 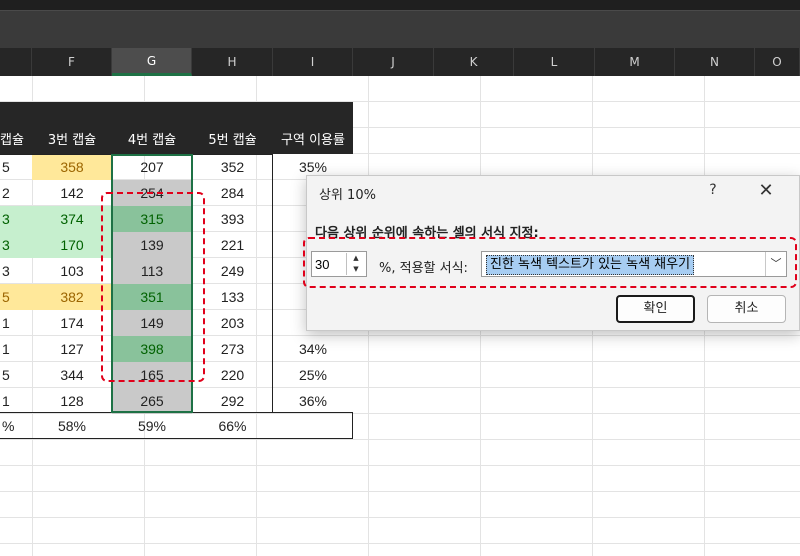 What do you see at coordinates (152, 349) in the screenshot?
I see `table-cell: 398` at bounding box center [152, 349].